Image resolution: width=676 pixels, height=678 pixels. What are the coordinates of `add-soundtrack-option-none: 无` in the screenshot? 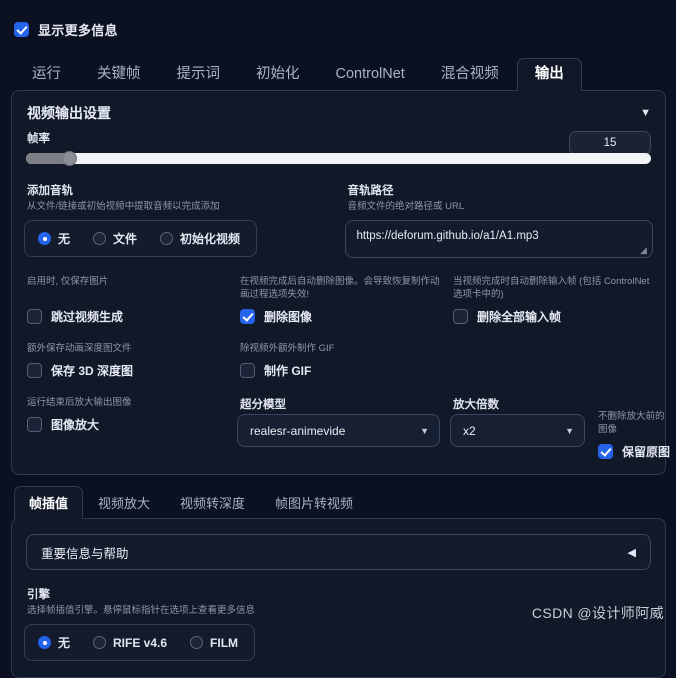 It's located at (55, 238).